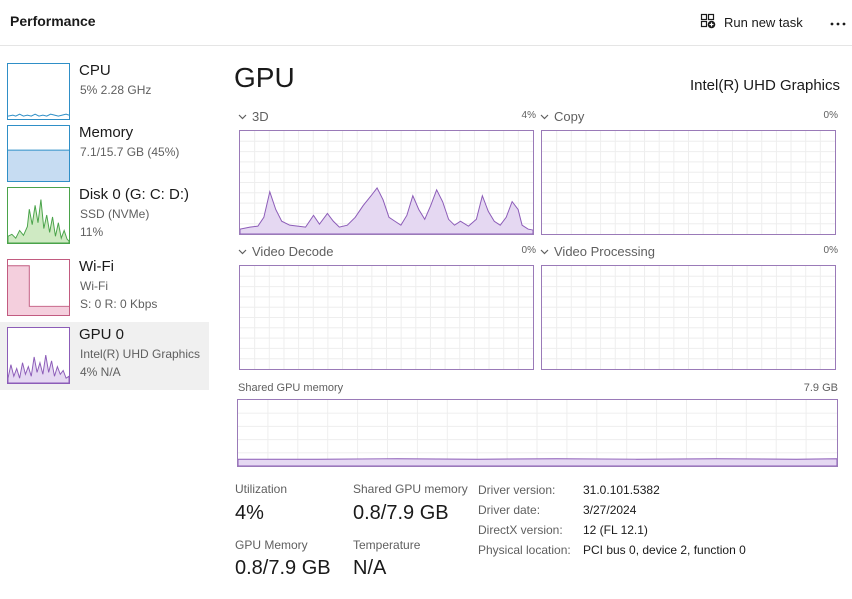  Describe the element at coordinates (387, 545) in the screenshot. I see `temperature-label: Temperature` at that location.